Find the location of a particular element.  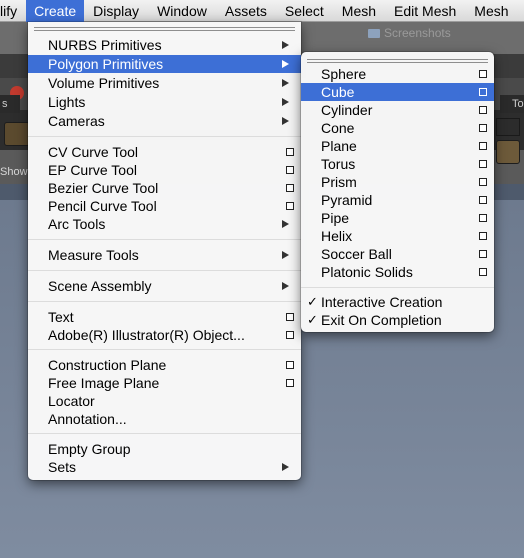

menu-item-label: Prism is located at coordinates (339, 182).